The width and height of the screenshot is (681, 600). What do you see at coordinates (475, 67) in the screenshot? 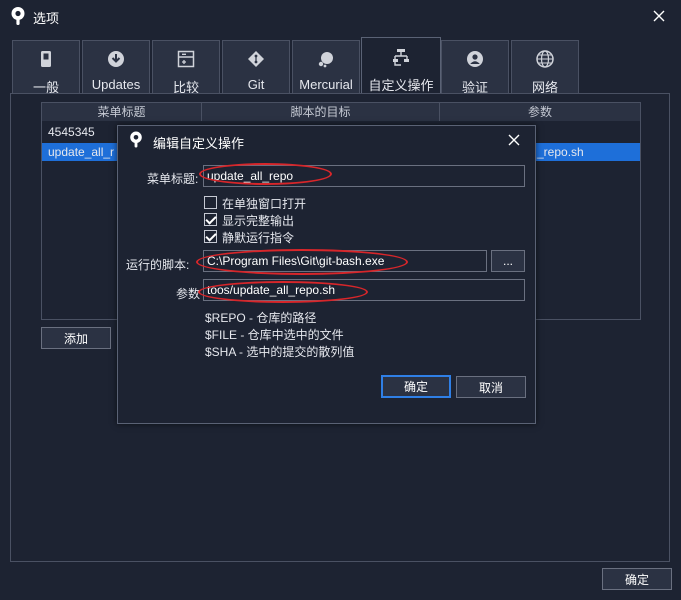
I see `tab-authentication: 验证` at bounding box center [475, 67].